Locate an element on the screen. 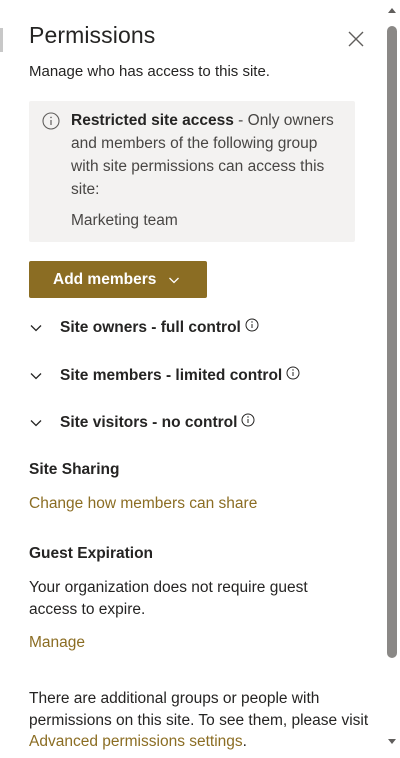 This screenshot has width=400, height=758. group-site-owners: Site owners - full control is located at coordinates (144, 328).